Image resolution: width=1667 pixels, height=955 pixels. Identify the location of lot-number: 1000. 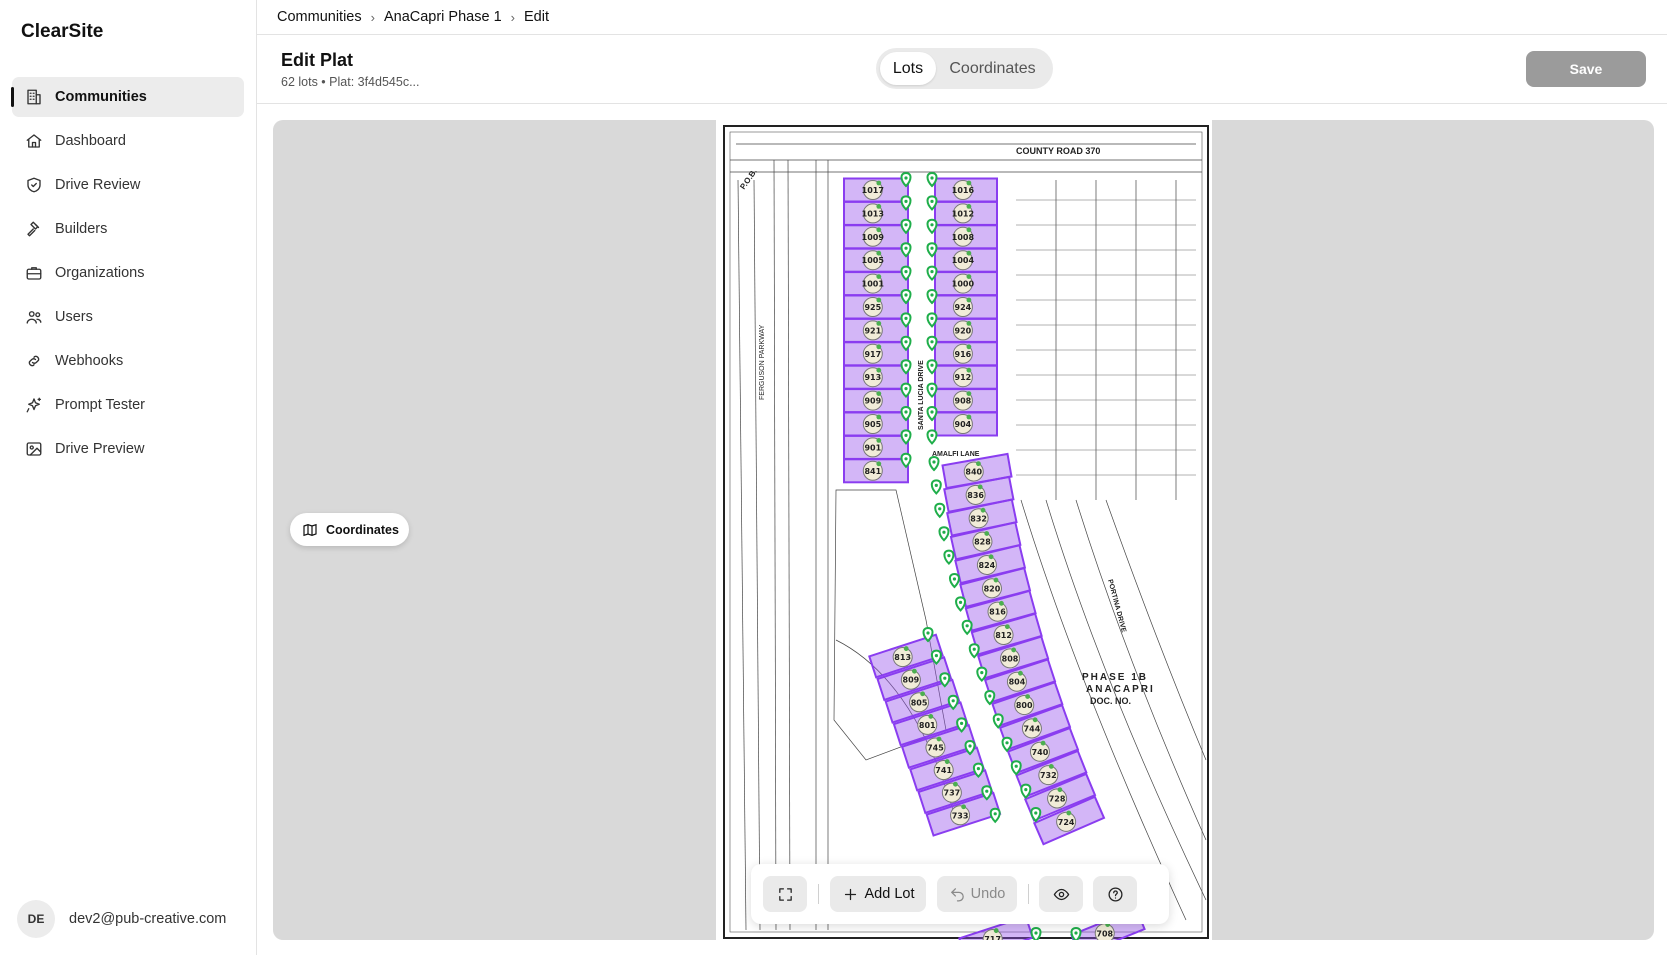
(963, 284).